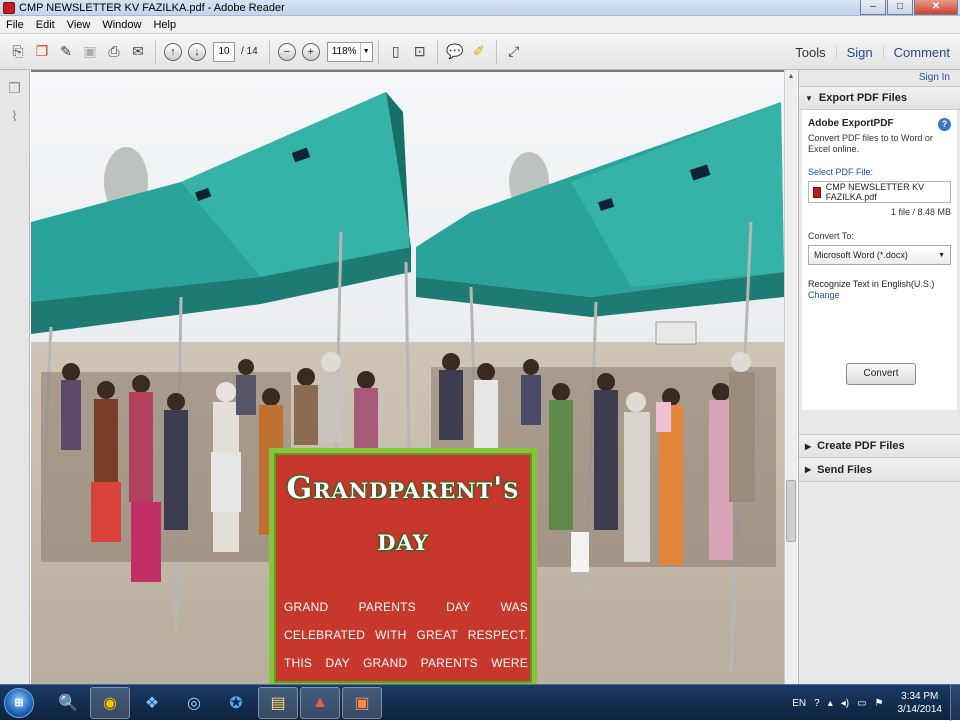  I want to click on convert-button: Convert, so click(881, 374).